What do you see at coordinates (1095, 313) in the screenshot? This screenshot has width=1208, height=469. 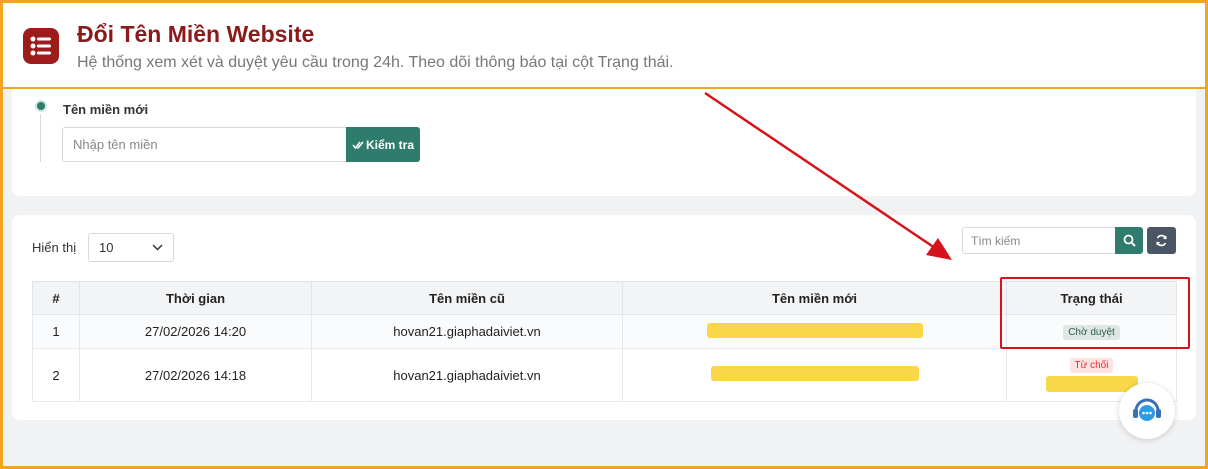 I see `status-highlight-box` at bounding box center [1095, 313].